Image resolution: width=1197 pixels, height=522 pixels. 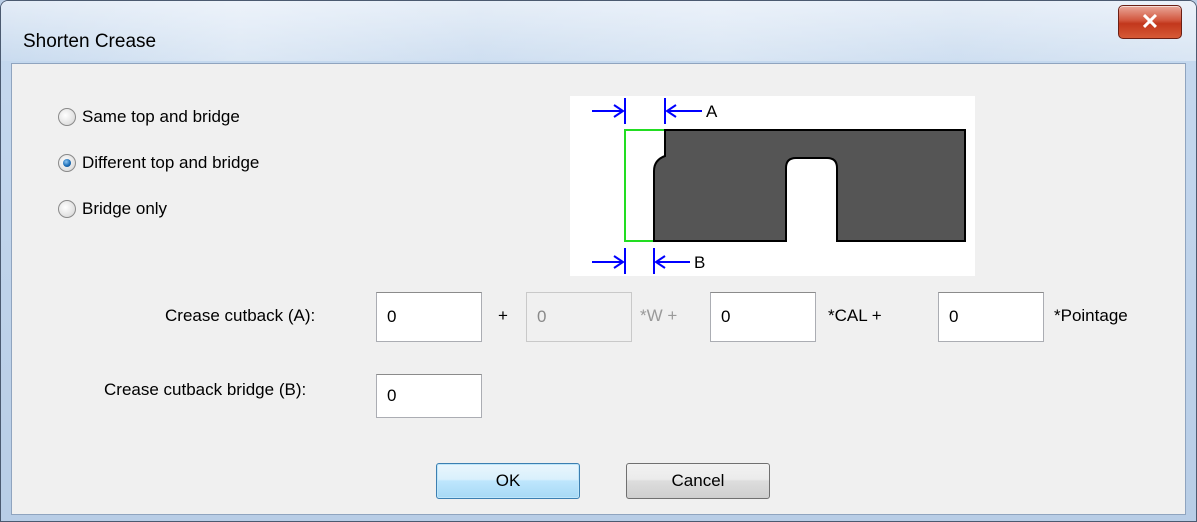 I want to click on close-button: ✕, so click(x=1150, y=22).